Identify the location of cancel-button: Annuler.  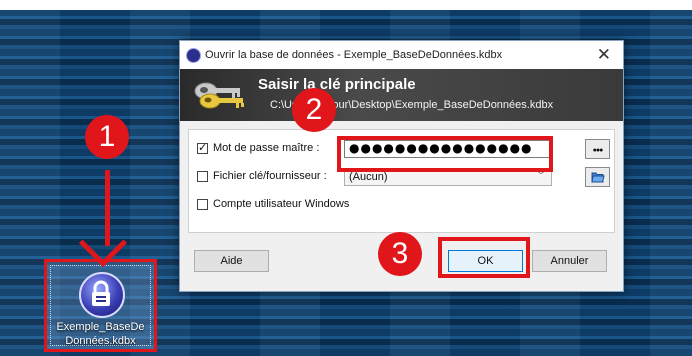
(569, 261).